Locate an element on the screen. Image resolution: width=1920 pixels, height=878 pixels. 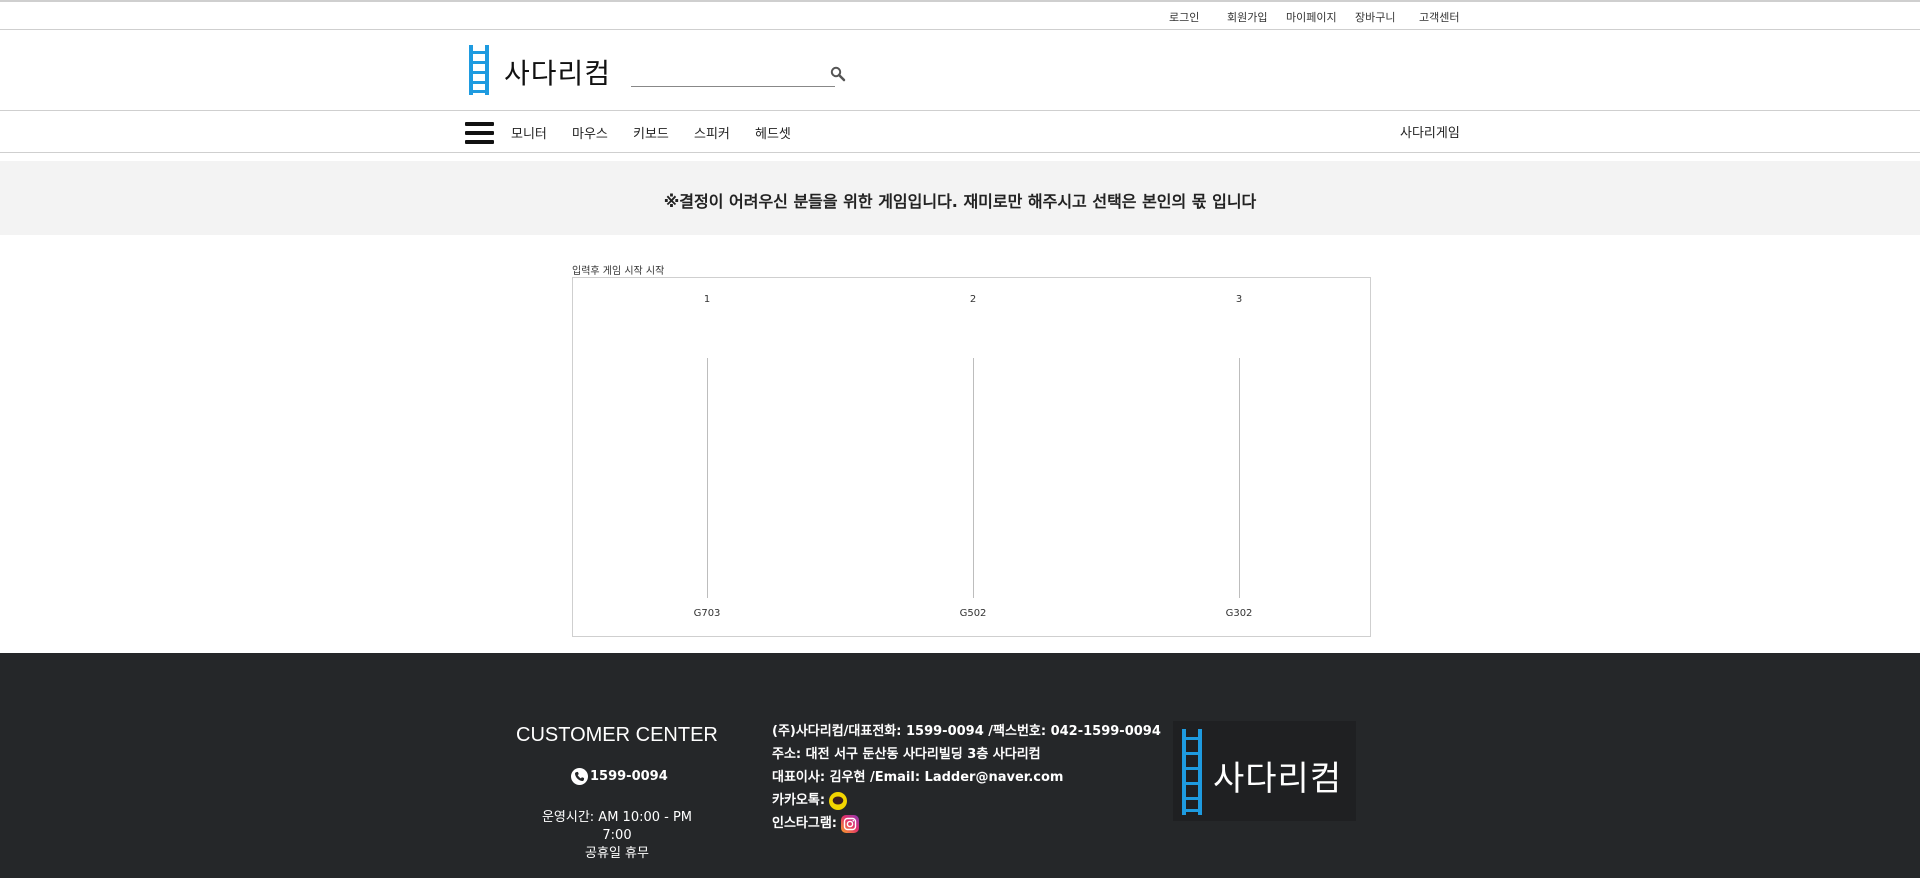
business-hours: 운영시간: AM 10:00 - PM 7:00 공휴일 휴무 is located at coordinates (617, 836).